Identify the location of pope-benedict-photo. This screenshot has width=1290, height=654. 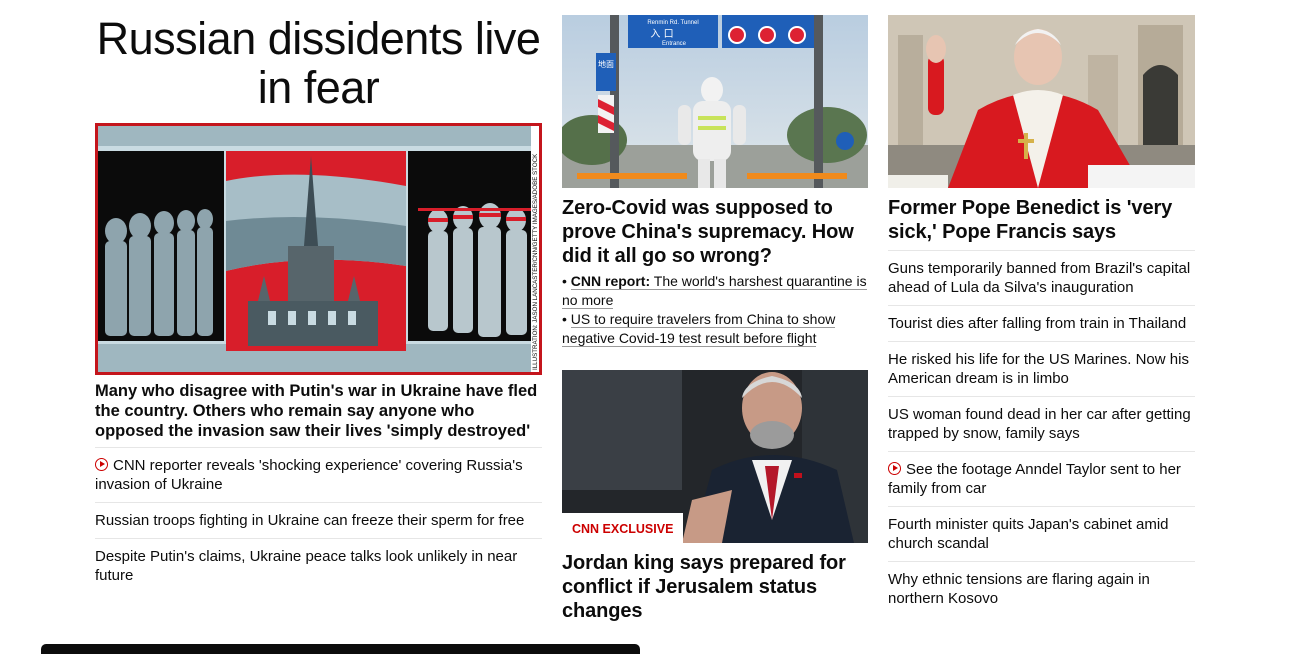
(1041, 101).